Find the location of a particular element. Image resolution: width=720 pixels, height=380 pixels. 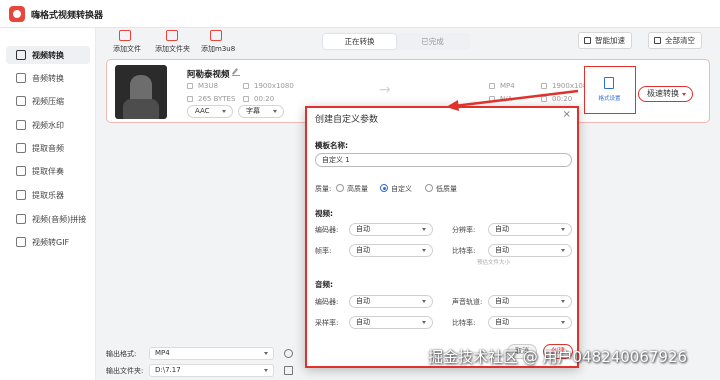

sidebar-item-extract-audio: 提取音频 is located at coordinates (48, 148).